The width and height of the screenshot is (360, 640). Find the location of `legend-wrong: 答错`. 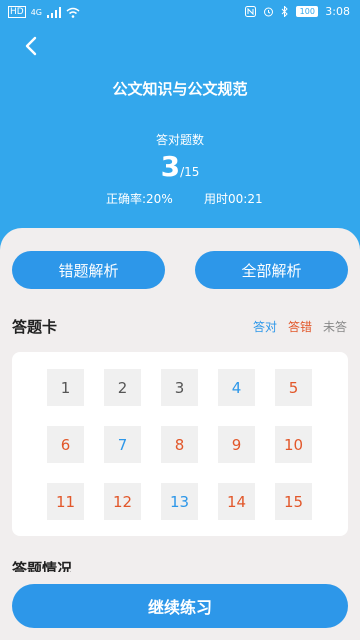

legend-wrong: 答错 is located at coordinates (300, 327).